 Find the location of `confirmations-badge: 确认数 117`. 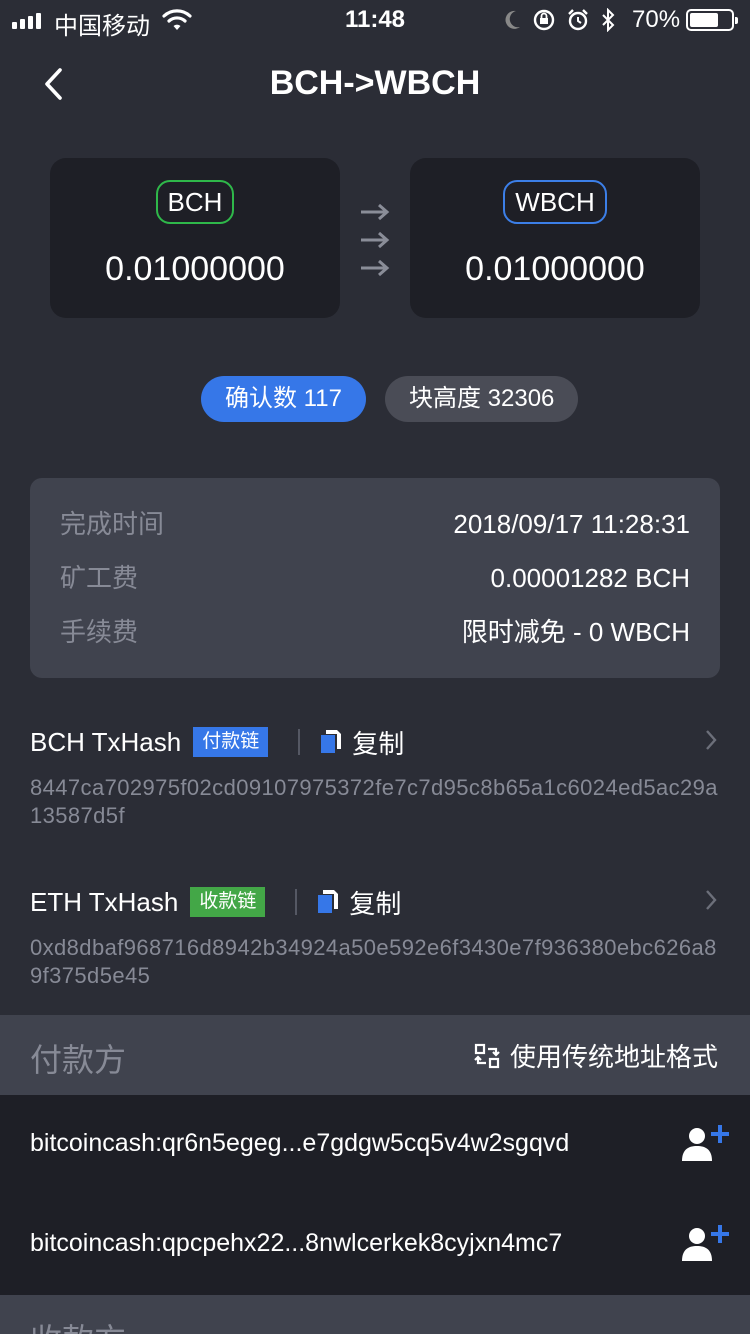

confirmations-badge: 确认数 117 is located at coordinates (283, 399).